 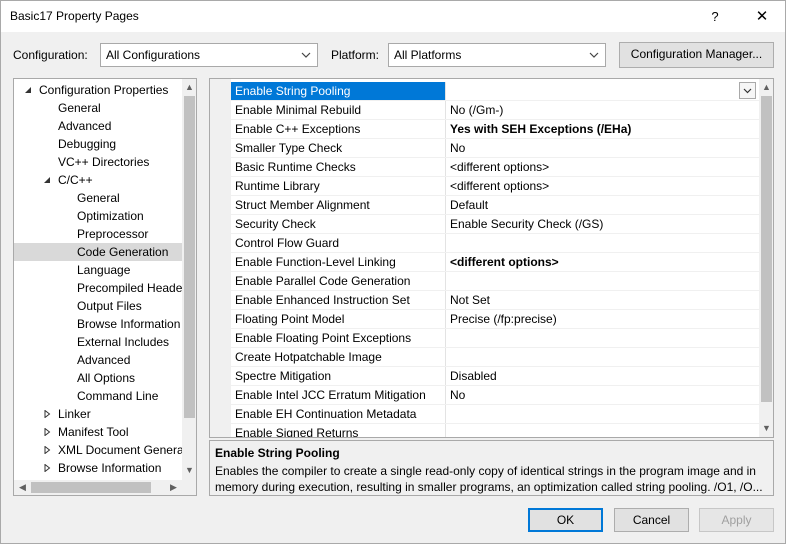 I want to click on grid-vertical-scrollbar: ▲ ▼, so click(x=766, y=258).